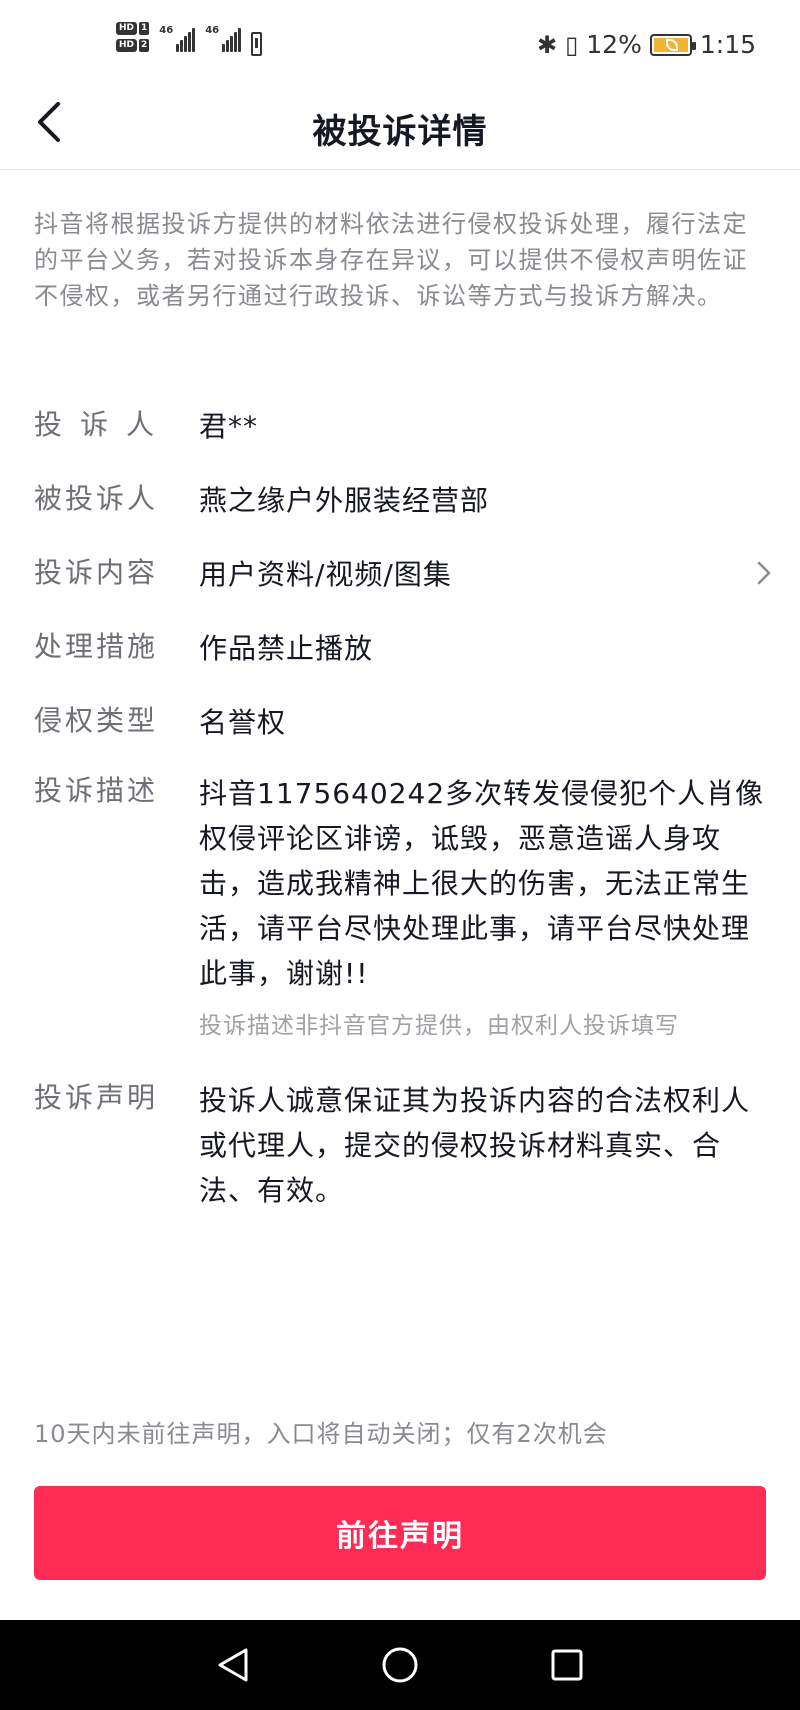 The width and height of the screenshot is (800, 1710). I want to click on row-complainant: 投诉人 君**, so click(404, 442).